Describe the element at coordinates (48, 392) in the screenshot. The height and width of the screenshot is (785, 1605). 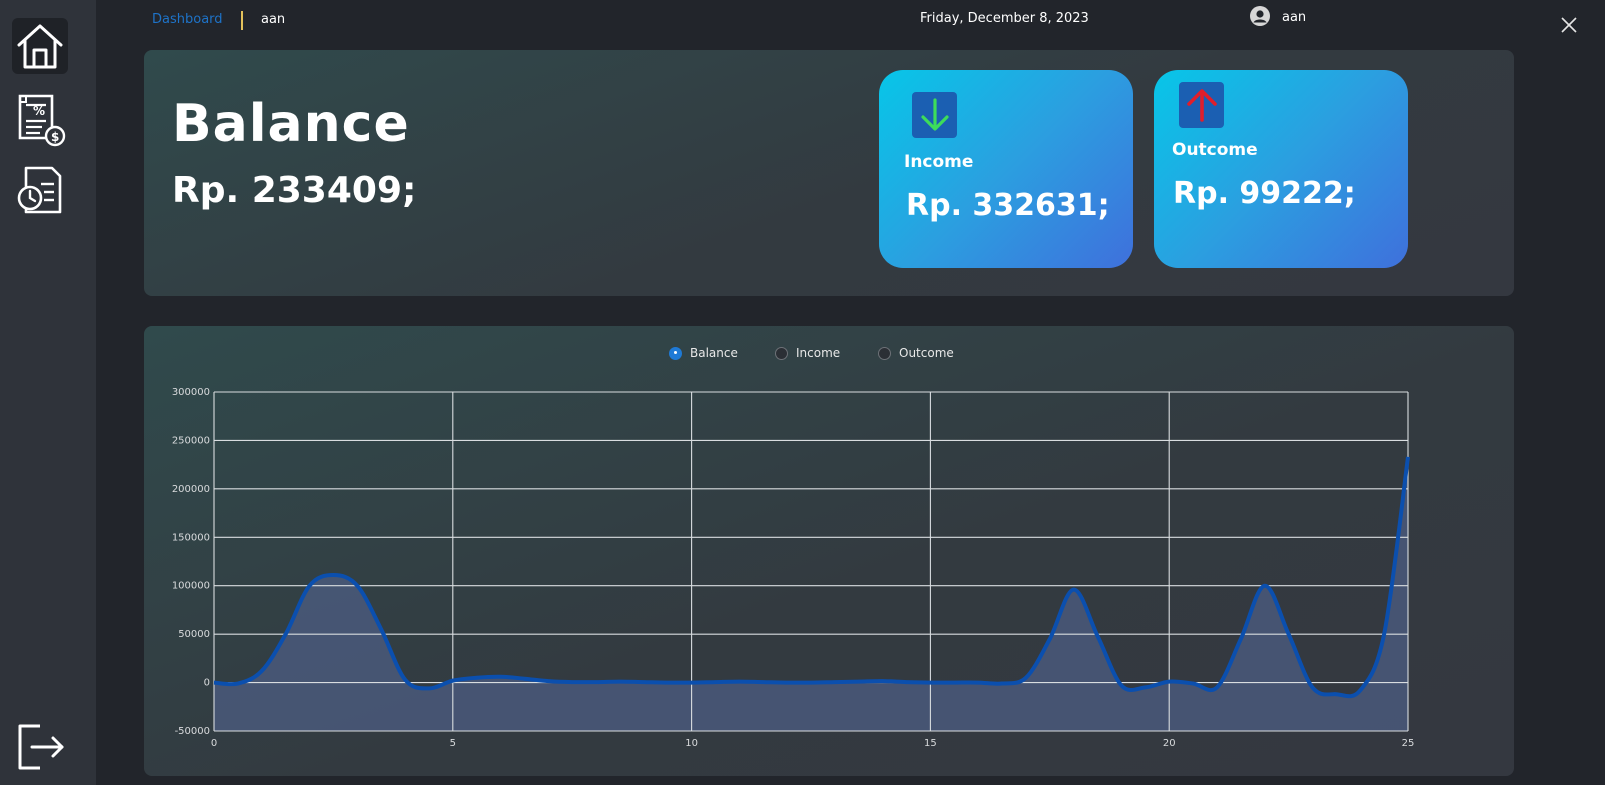
I see `sidebar: % $` at that location.